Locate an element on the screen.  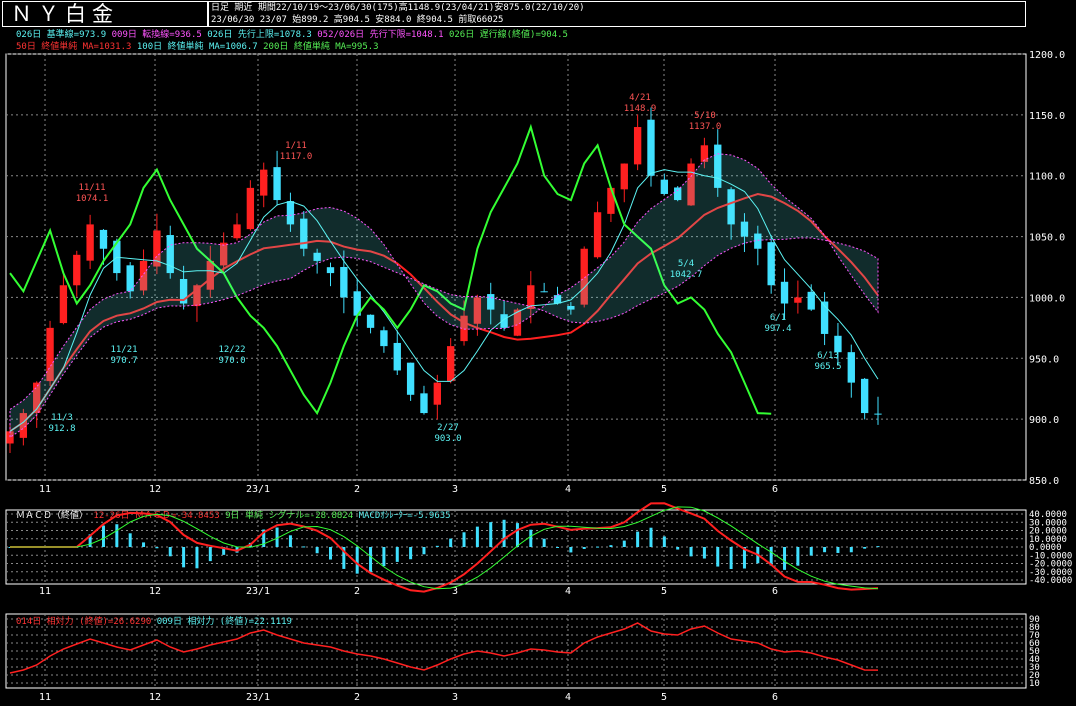
annotation-date: 11/3 is located at coordinates (62, 418).